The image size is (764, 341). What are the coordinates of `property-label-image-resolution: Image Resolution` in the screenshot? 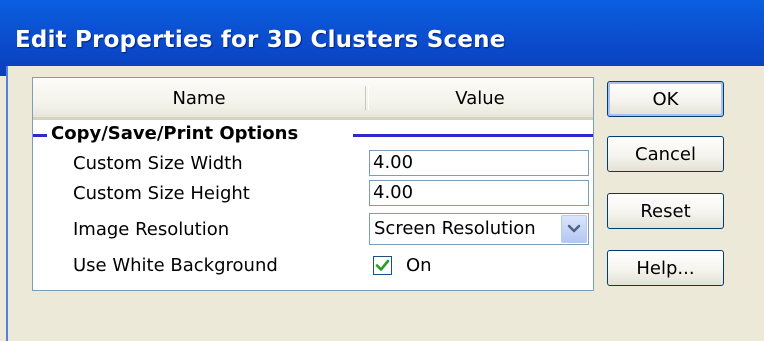 It's located at (151, 229).